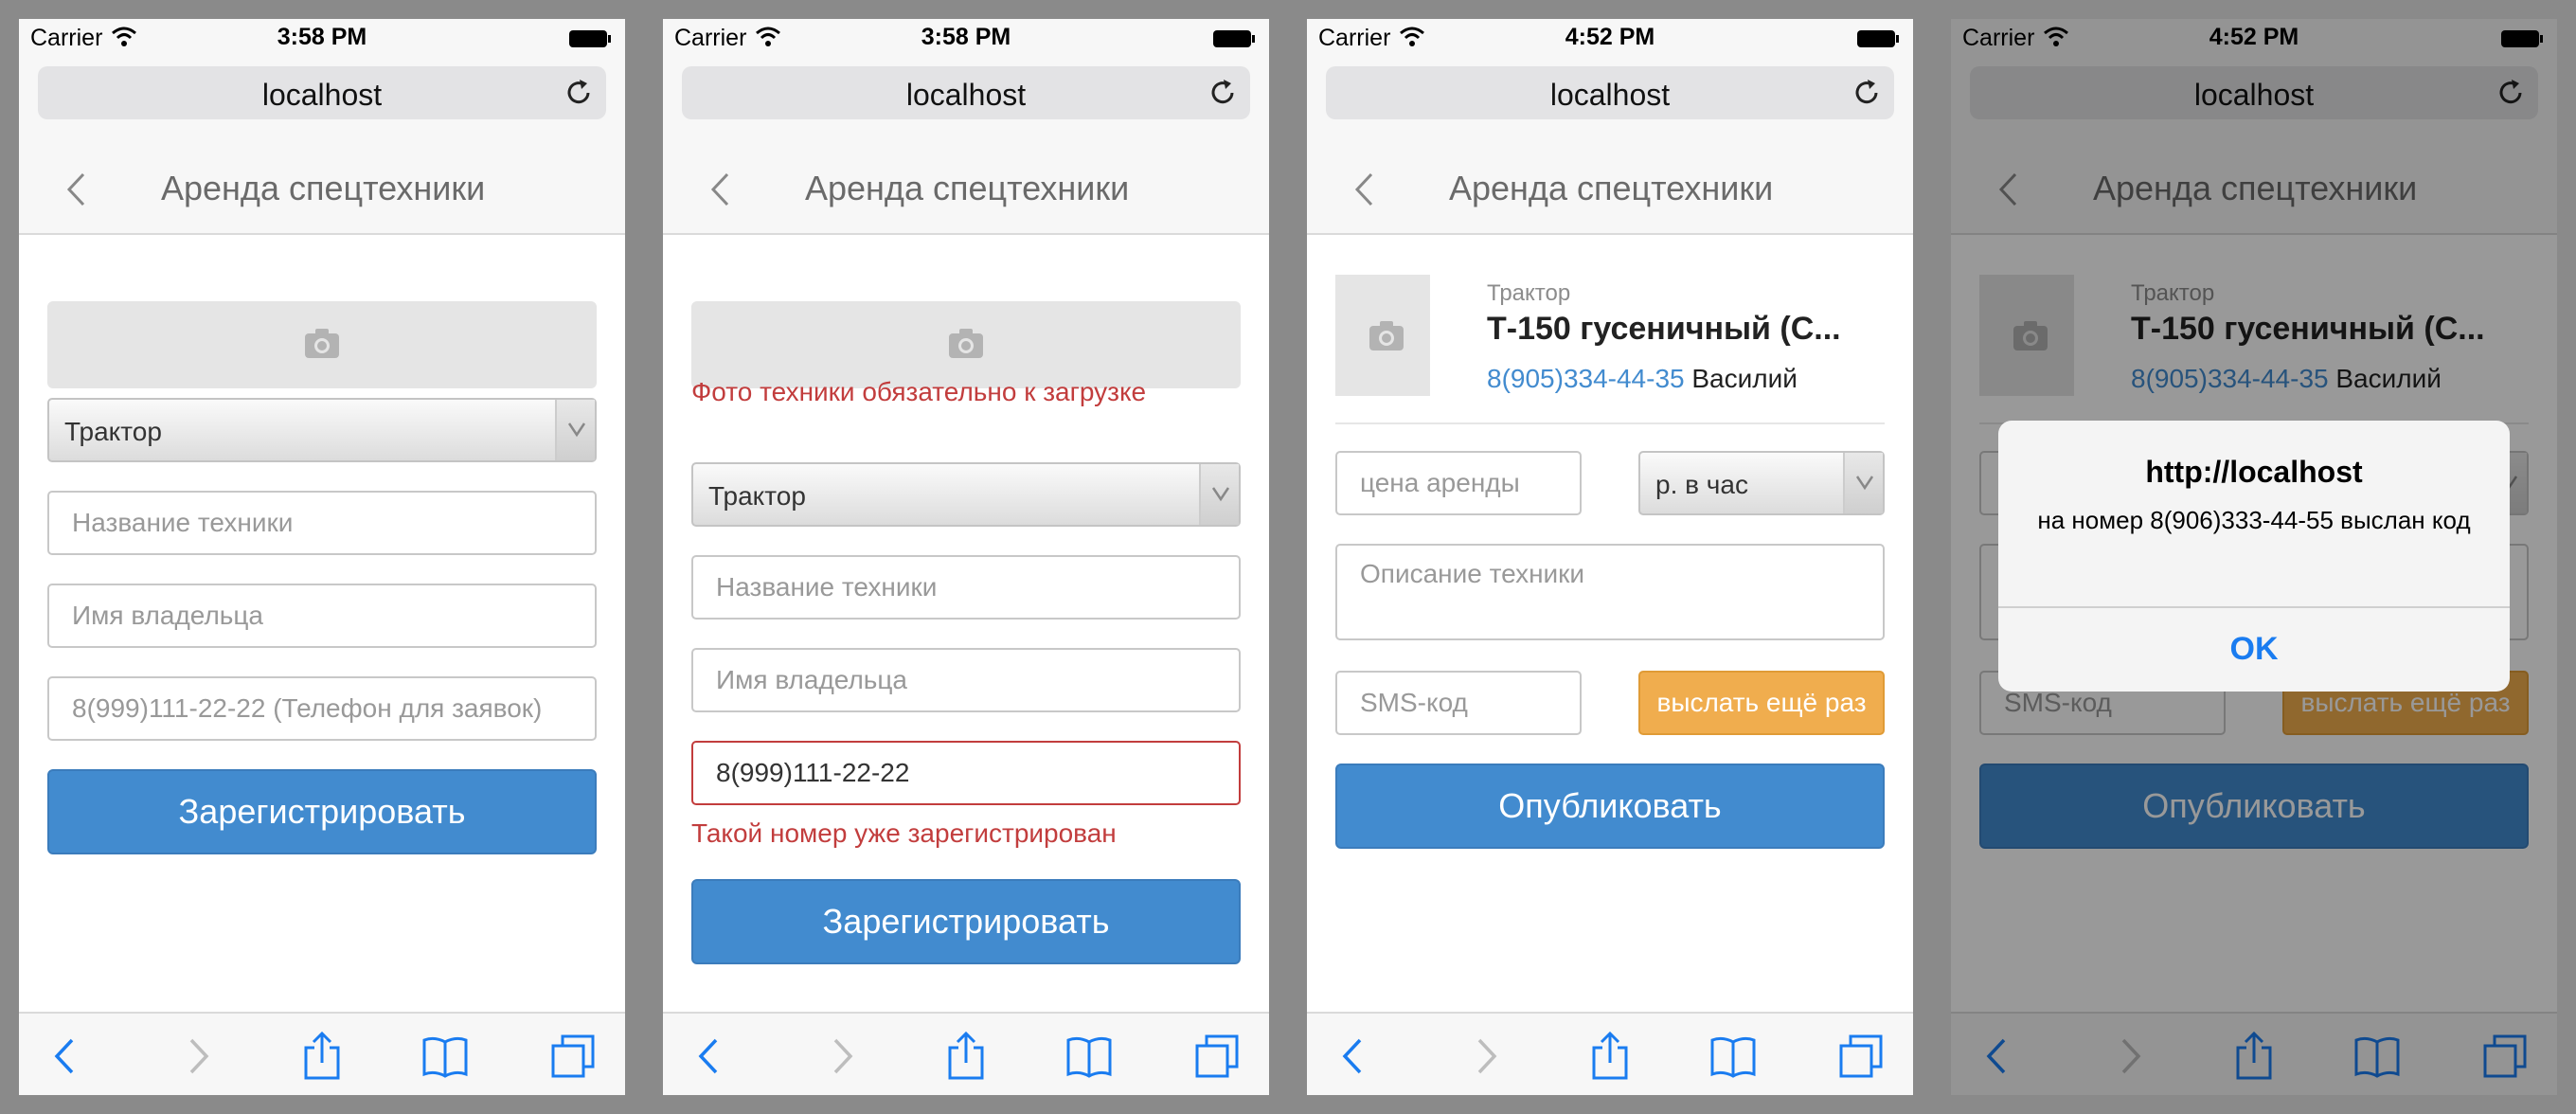 This screenshot has width=2576, height=1114. Describe the element at coordinates (2254, 520) in the screenshot. I see `alert-message: на номер 8(906)333-44-55 выслан код` at that location.